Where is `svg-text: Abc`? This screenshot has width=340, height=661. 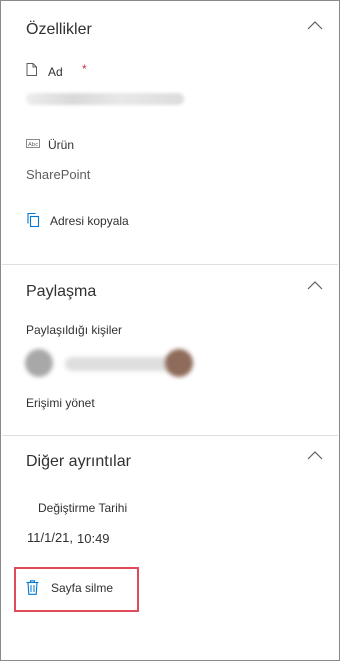 svg-text: Abc is located at coordinates (33, 145).